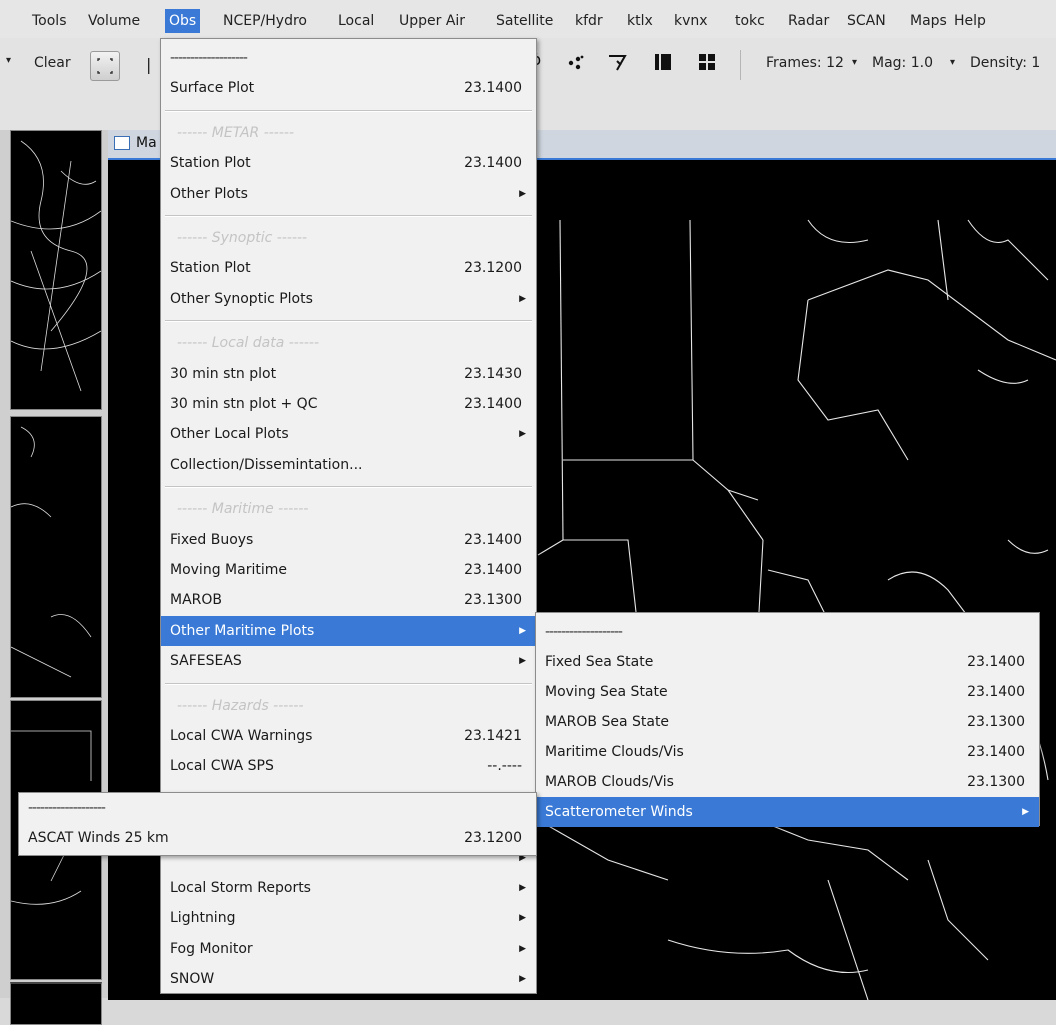  What do you see at coordinates (348, 979) in the screenshot?
I see `menu-item-snow: SNOW ▶` at bounding box center [348, 979].